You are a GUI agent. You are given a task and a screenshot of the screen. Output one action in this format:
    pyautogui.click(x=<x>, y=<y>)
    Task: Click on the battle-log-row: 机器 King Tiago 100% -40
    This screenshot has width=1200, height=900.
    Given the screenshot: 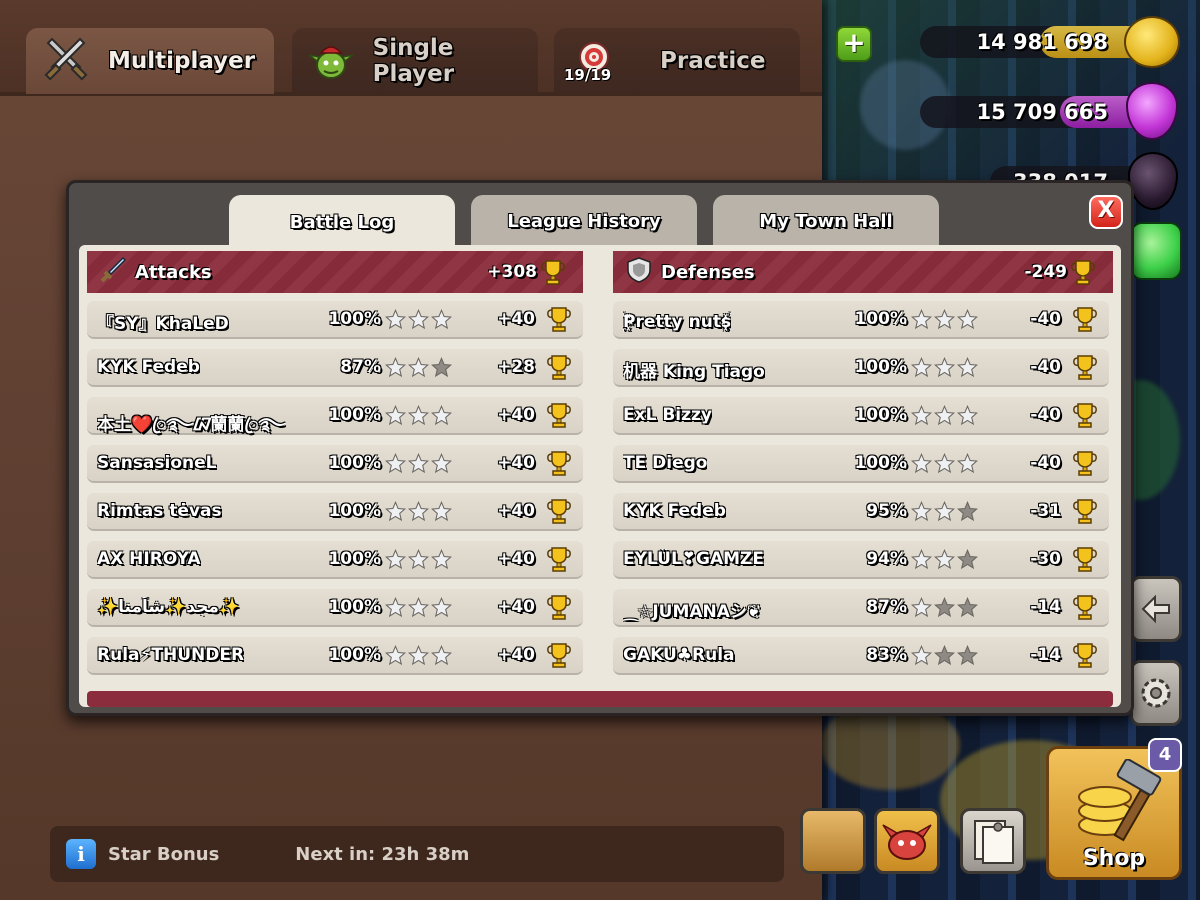 What is the action you would take?
    pyautogui.click(x=861, y=368)
    